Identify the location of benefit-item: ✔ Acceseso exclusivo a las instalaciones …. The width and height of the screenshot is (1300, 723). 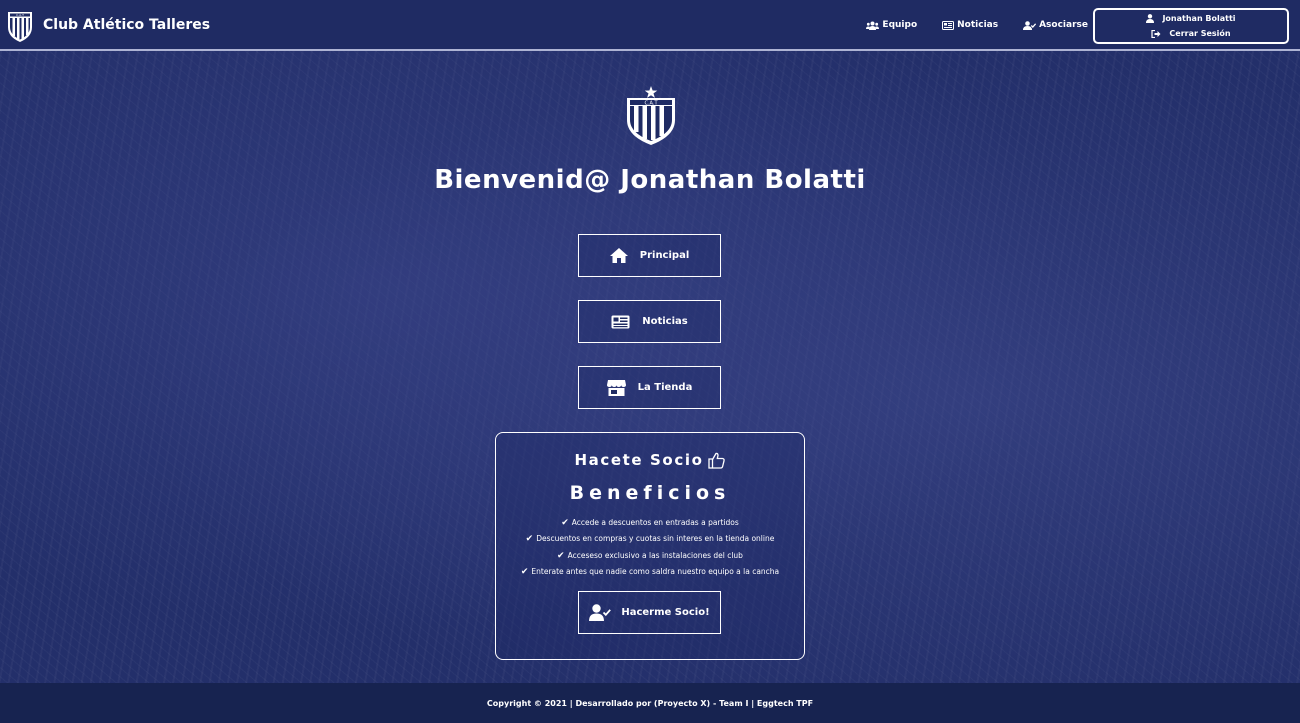
(650, 556).